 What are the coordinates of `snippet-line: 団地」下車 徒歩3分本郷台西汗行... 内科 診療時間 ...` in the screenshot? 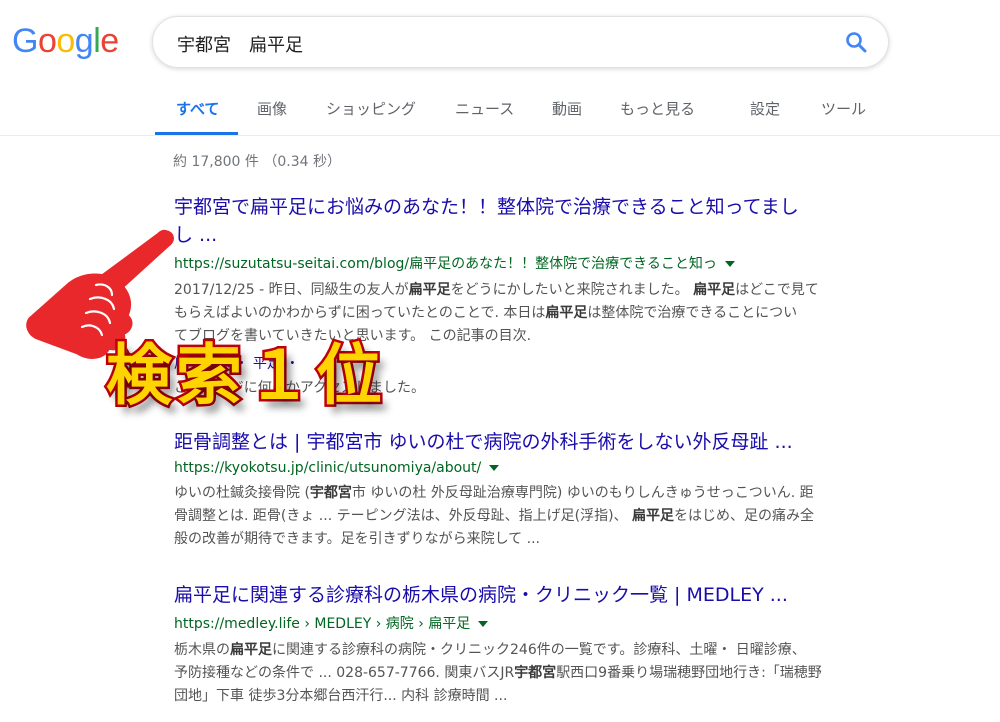 It's located at (341, 696).